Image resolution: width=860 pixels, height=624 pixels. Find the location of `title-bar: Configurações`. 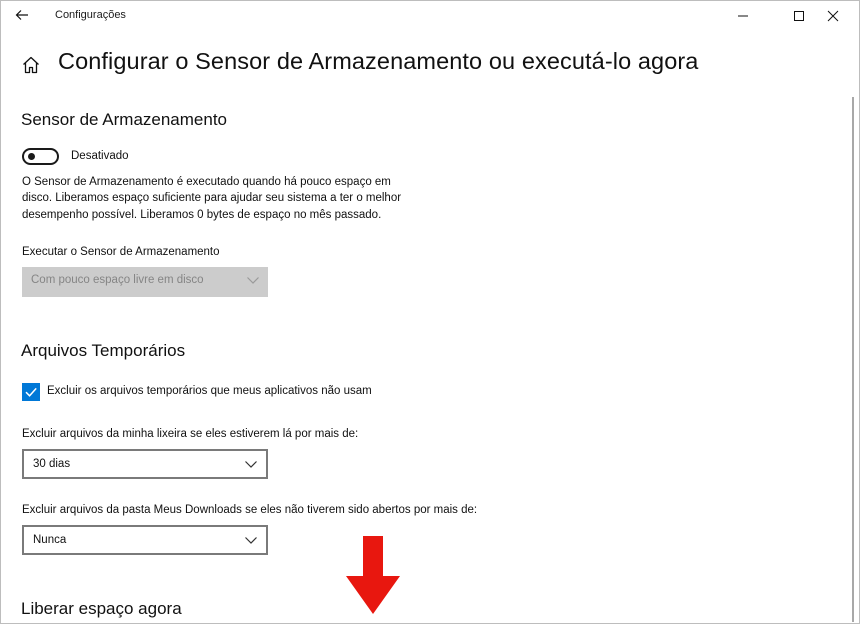

title-bar: Configurações is located at coordinates (430, 15).